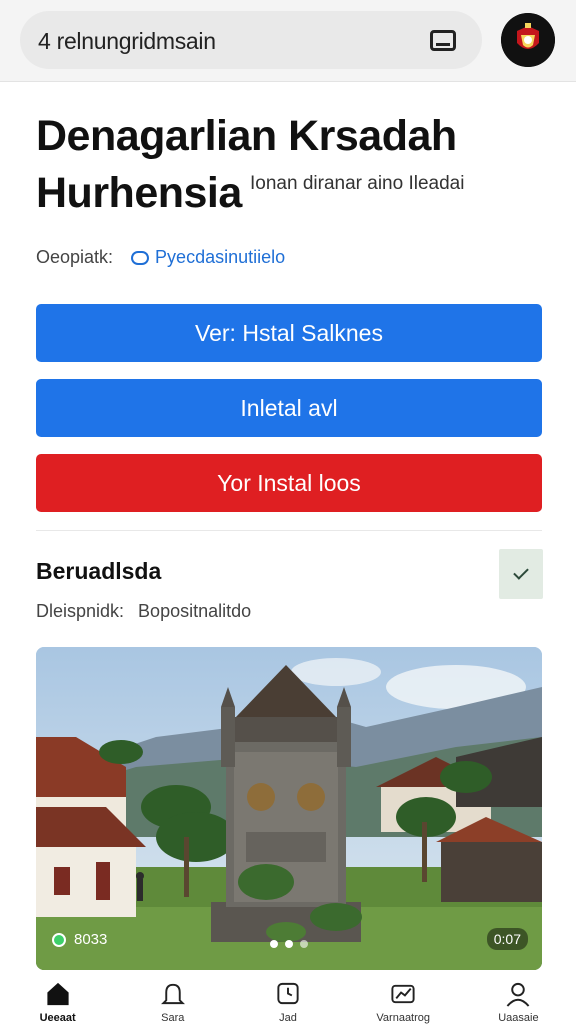 This screenshot has height=1024, width=576. Describe the element at coordinates (357, 183) in the screenshot. I see `app-subtitle: Ionan diranar aino Ileadai` at that location.